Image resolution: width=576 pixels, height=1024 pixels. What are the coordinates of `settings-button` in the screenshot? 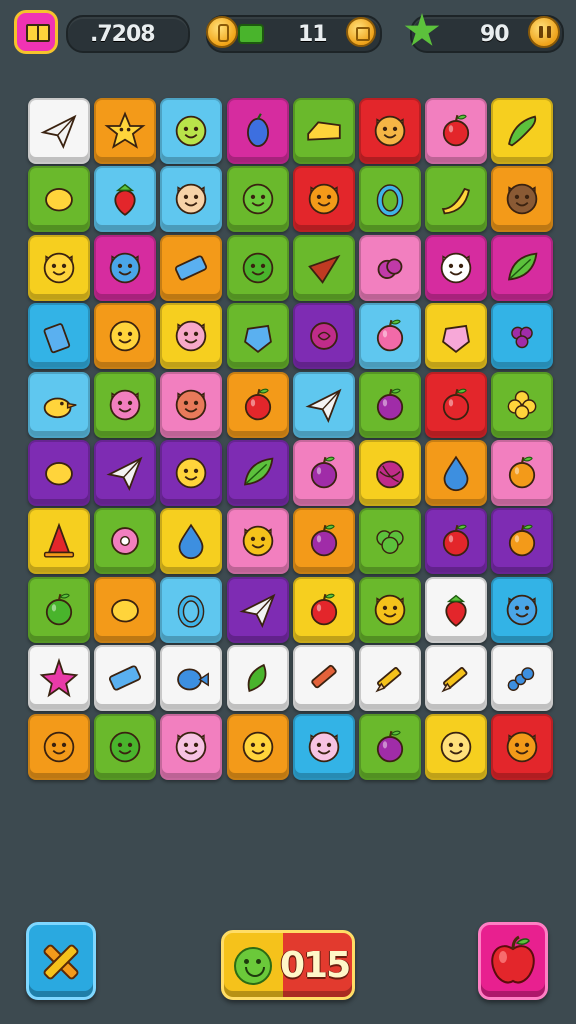 It's located at (361, 32).